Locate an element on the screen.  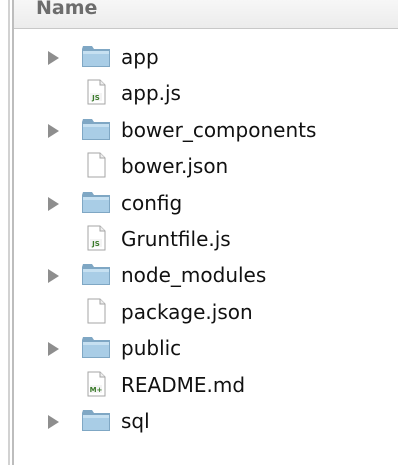
name-column-label: Name is located at coordinates (67, 9).